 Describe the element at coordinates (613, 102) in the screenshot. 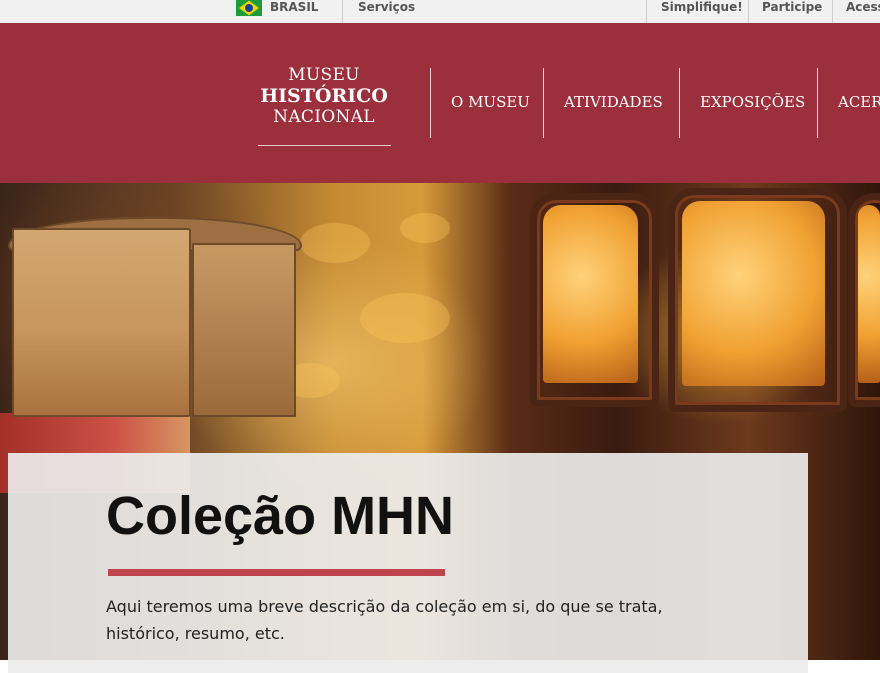

I see `nav-item-atividades: ATIVIDADES` at that location.